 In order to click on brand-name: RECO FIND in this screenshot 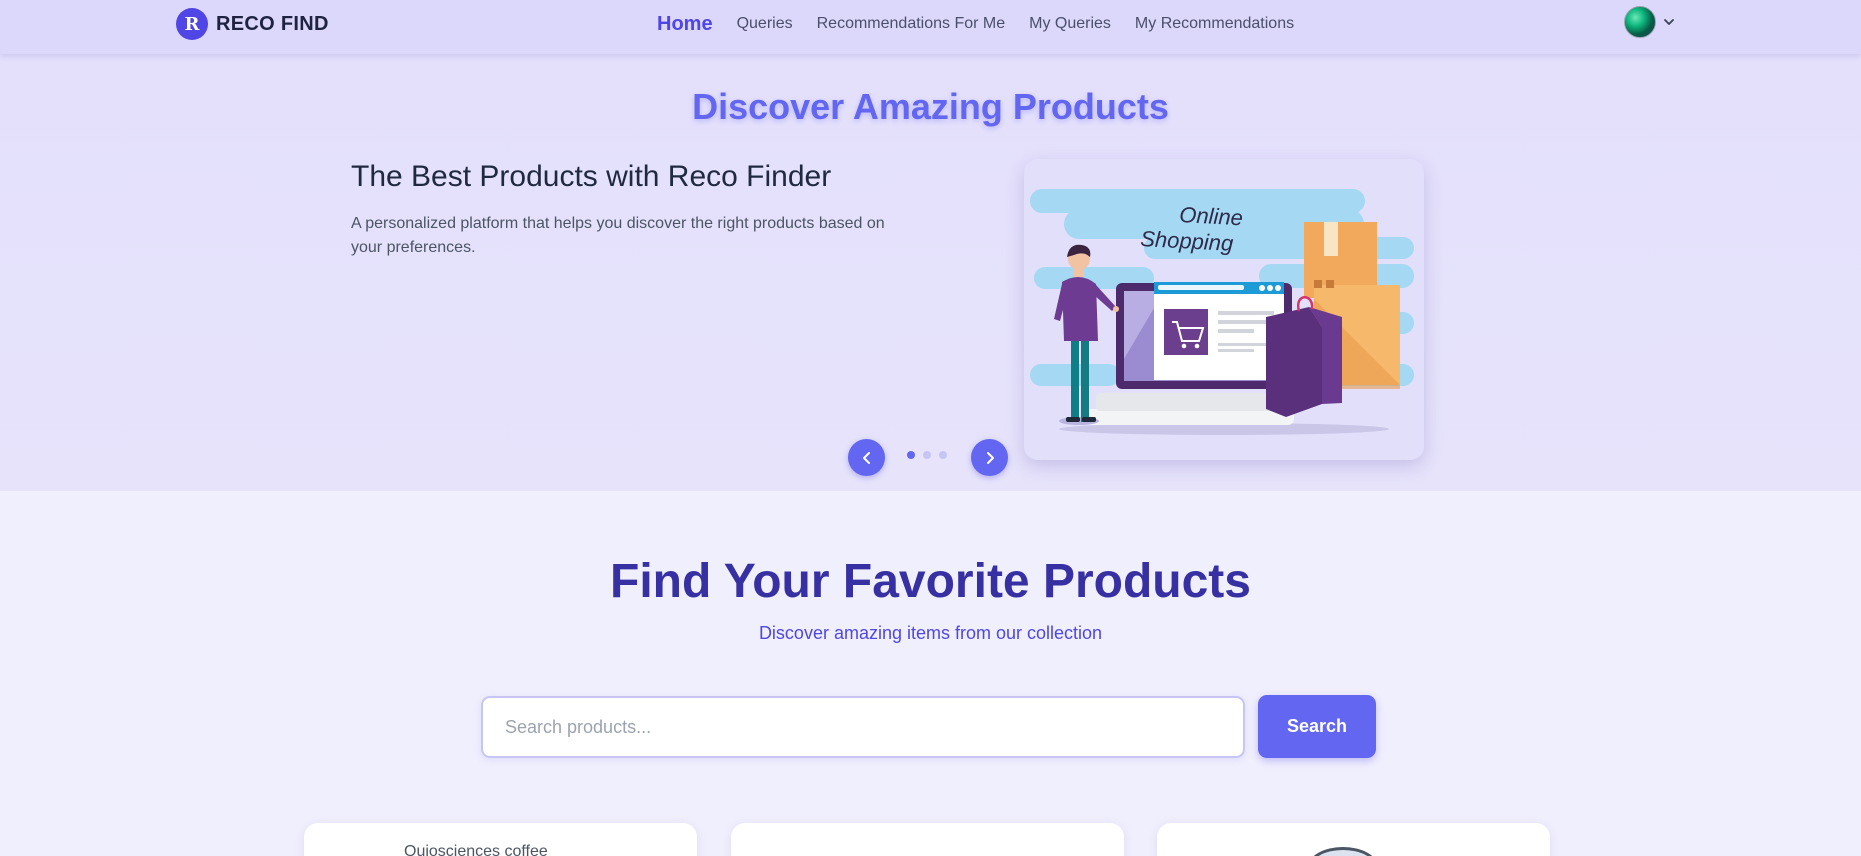, I will do `click(272, 23)`.